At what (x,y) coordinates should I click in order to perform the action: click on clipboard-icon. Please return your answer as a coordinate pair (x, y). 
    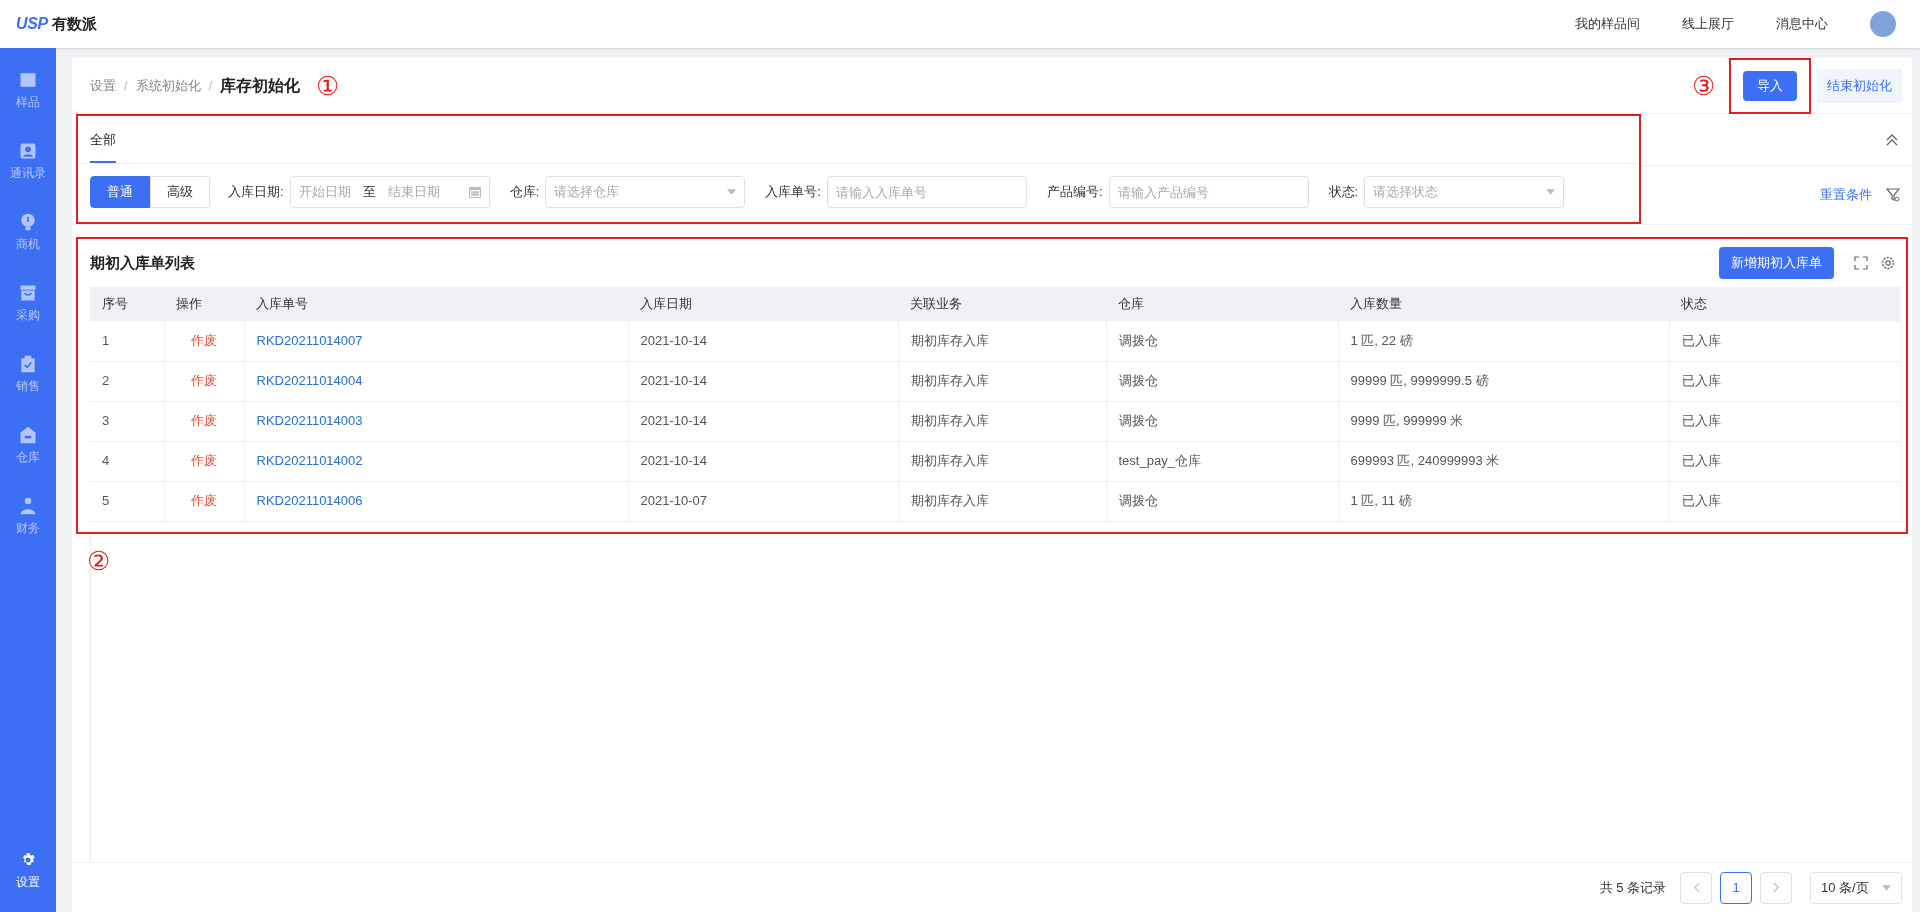
    Looking at the image, I should click on (28, 364).